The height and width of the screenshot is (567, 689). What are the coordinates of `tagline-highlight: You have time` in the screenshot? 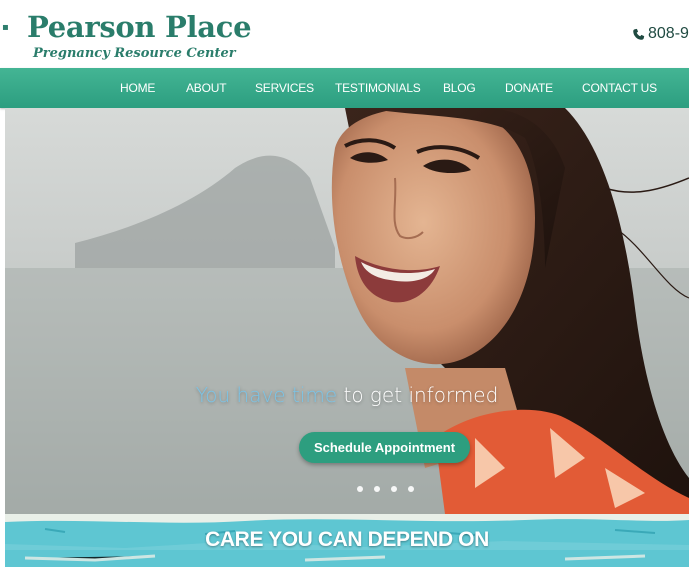 It's located at (266, 395).